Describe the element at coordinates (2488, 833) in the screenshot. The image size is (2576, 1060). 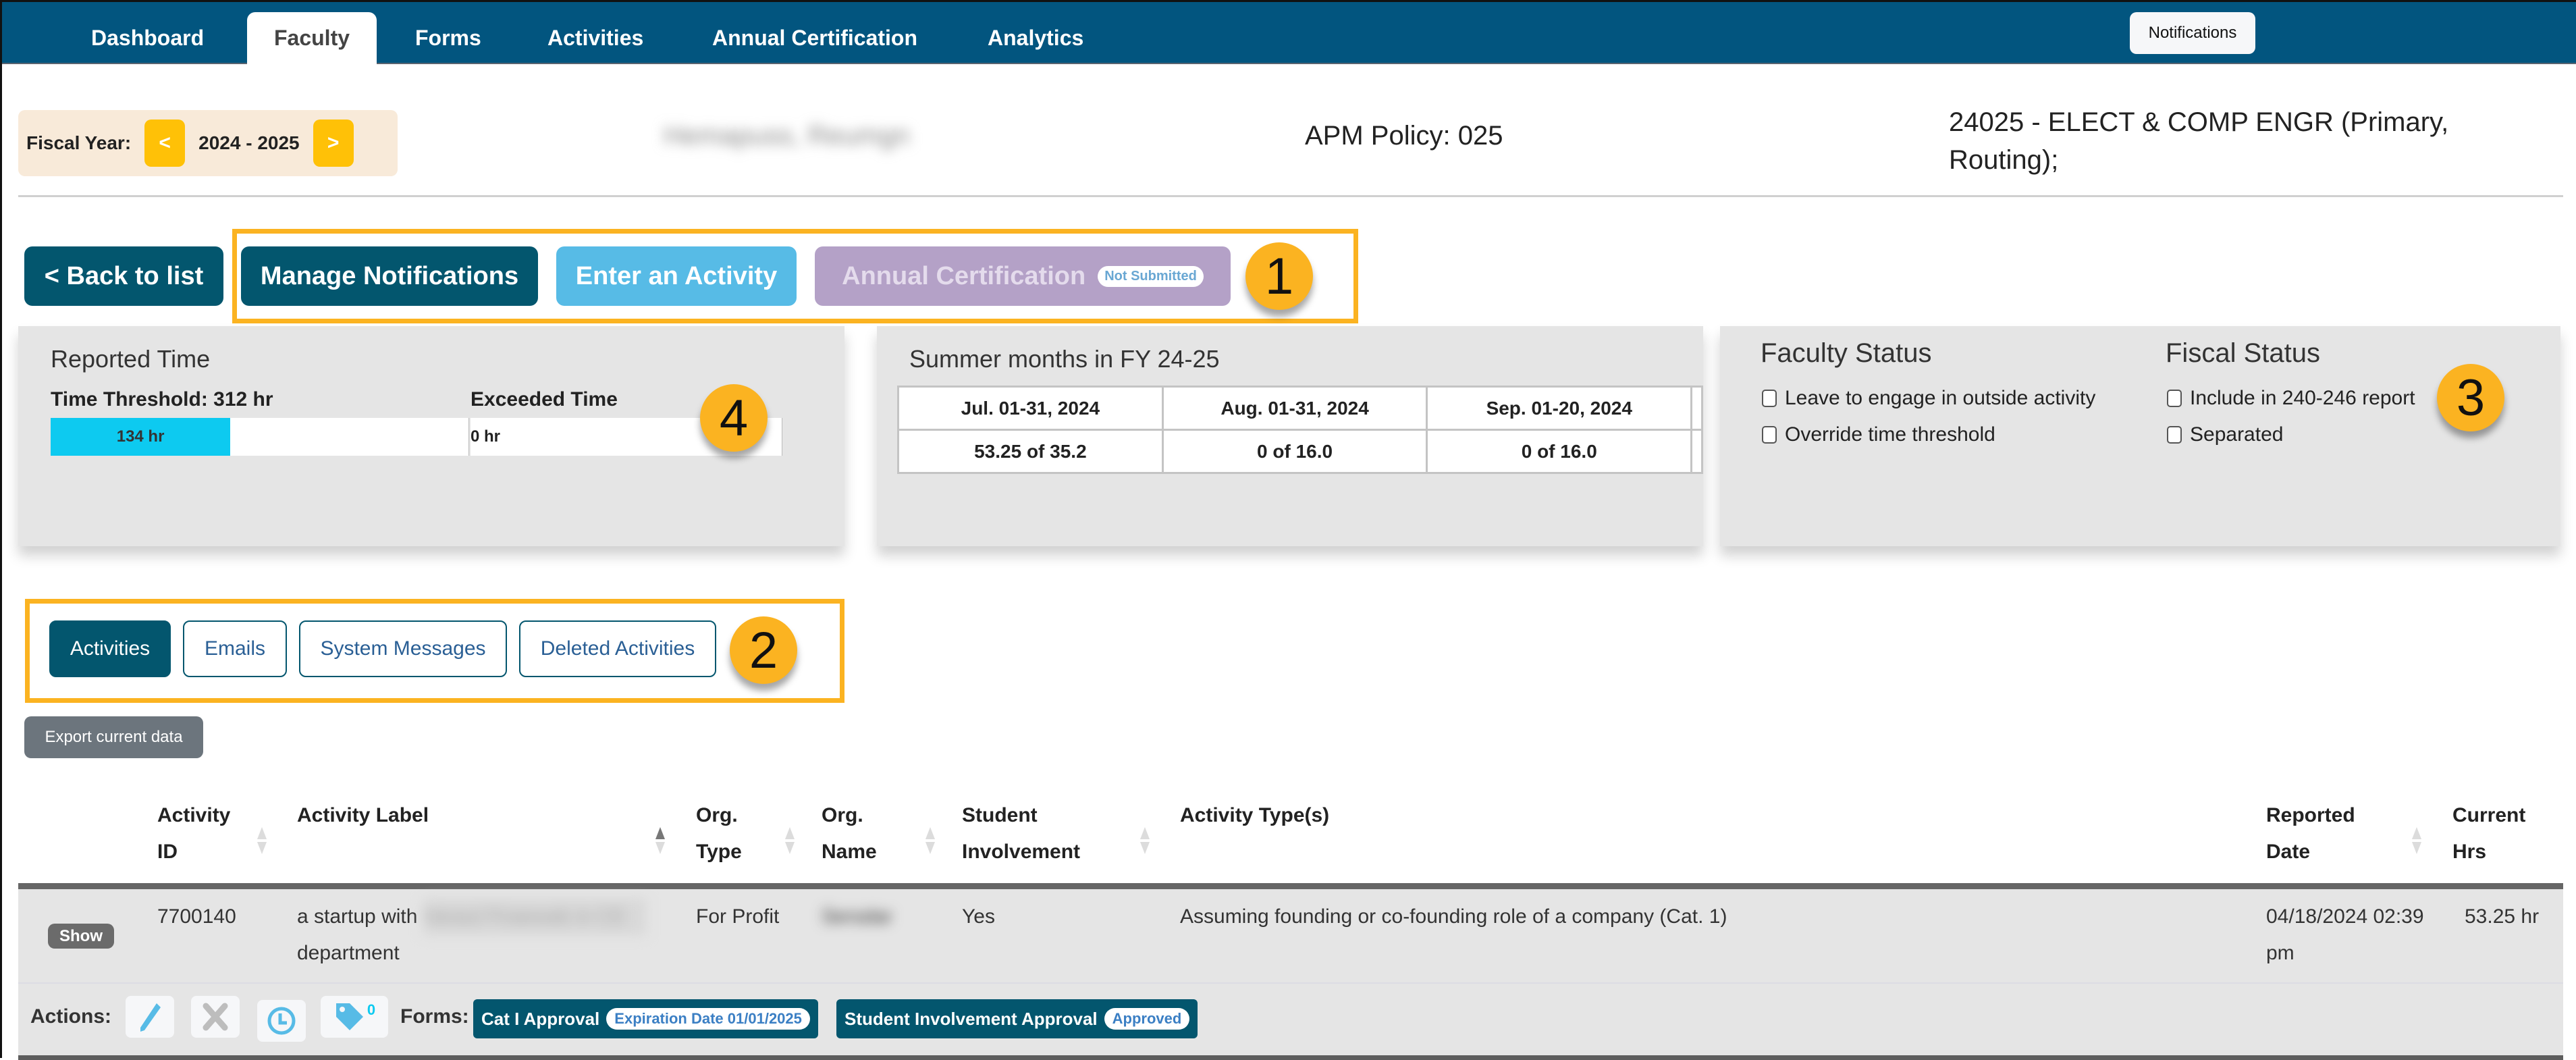
I see `column-header-current-hrs: Current Hrs` at that location.